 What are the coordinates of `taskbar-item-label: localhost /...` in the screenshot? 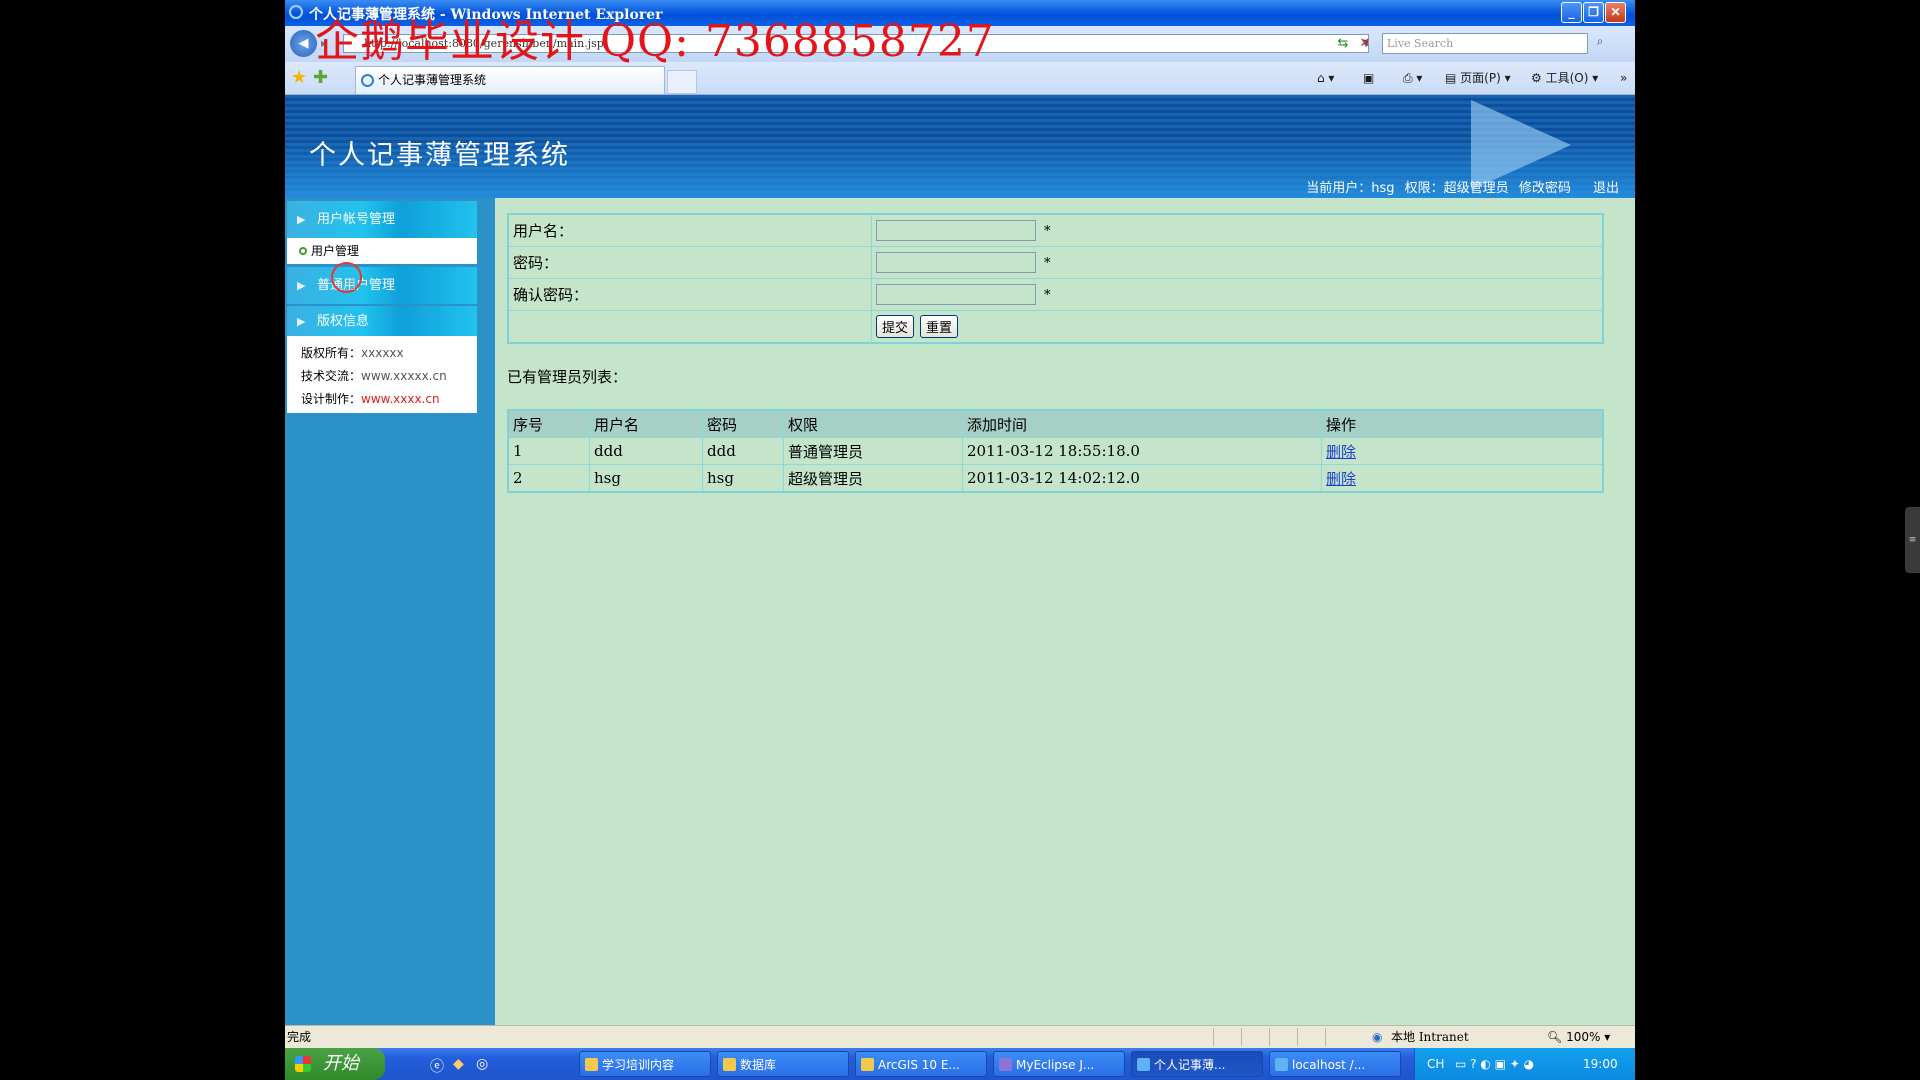 It's located at (1329, 1065).